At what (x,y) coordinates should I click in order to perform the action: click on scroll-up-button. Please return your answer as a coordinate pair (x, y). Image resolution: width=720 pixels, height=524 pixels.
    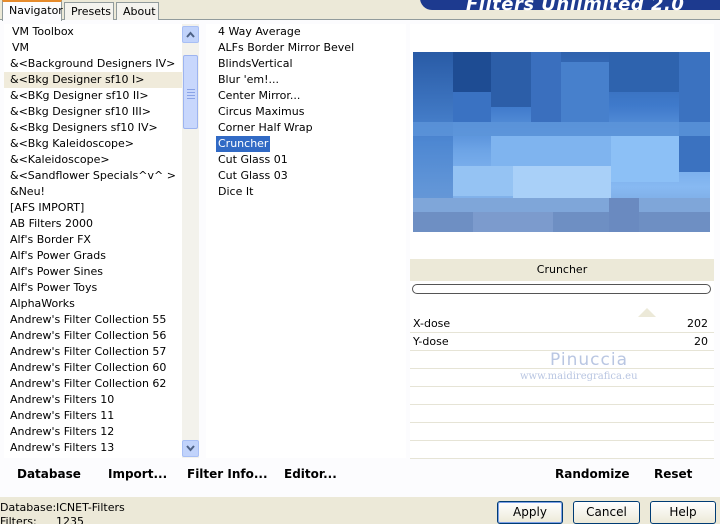
    Looking at the image, I should click on (190, 34).